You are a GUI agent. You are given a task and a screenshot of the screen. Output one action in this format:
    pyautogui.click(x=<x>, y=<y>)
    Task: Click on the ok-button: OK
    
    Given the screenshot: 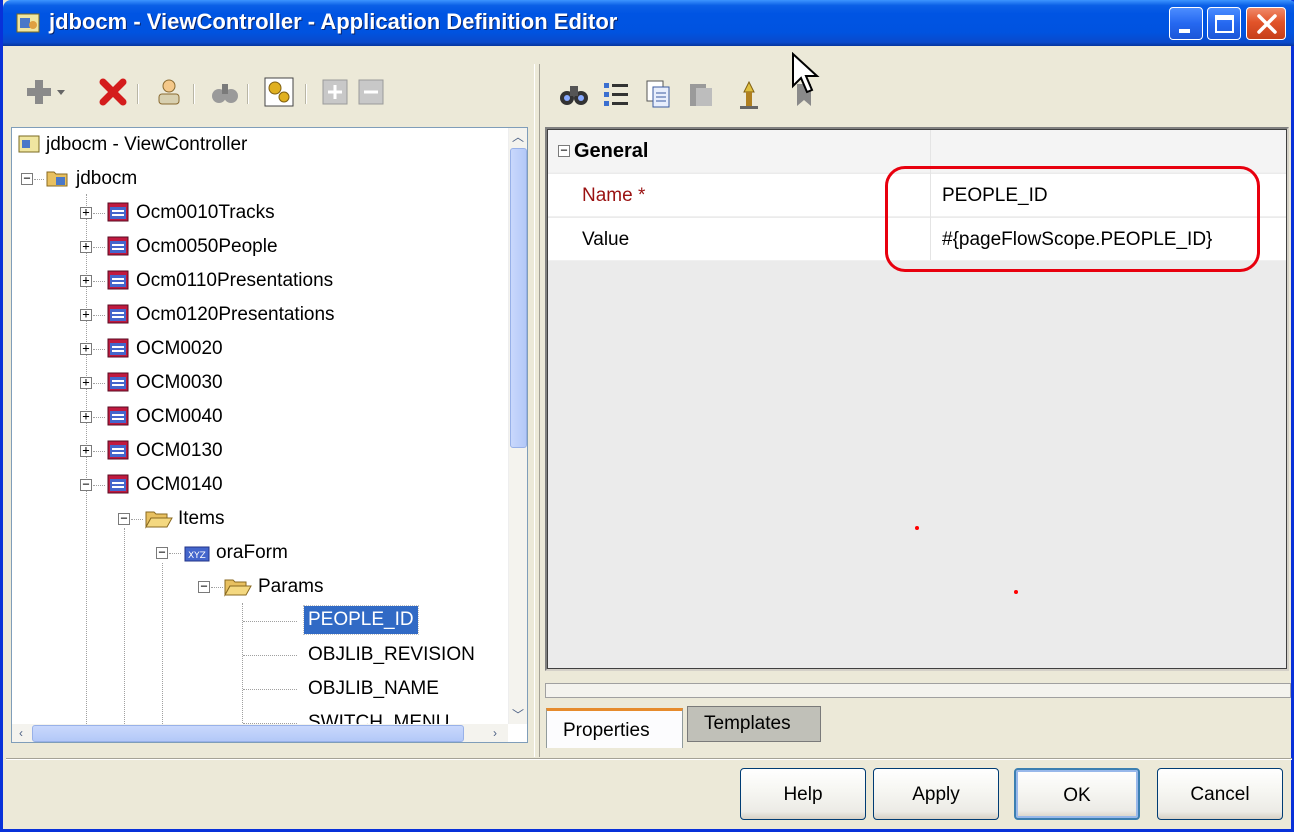 What is the action you would take?
    pyautogui.click(x=1077, y=794)
    